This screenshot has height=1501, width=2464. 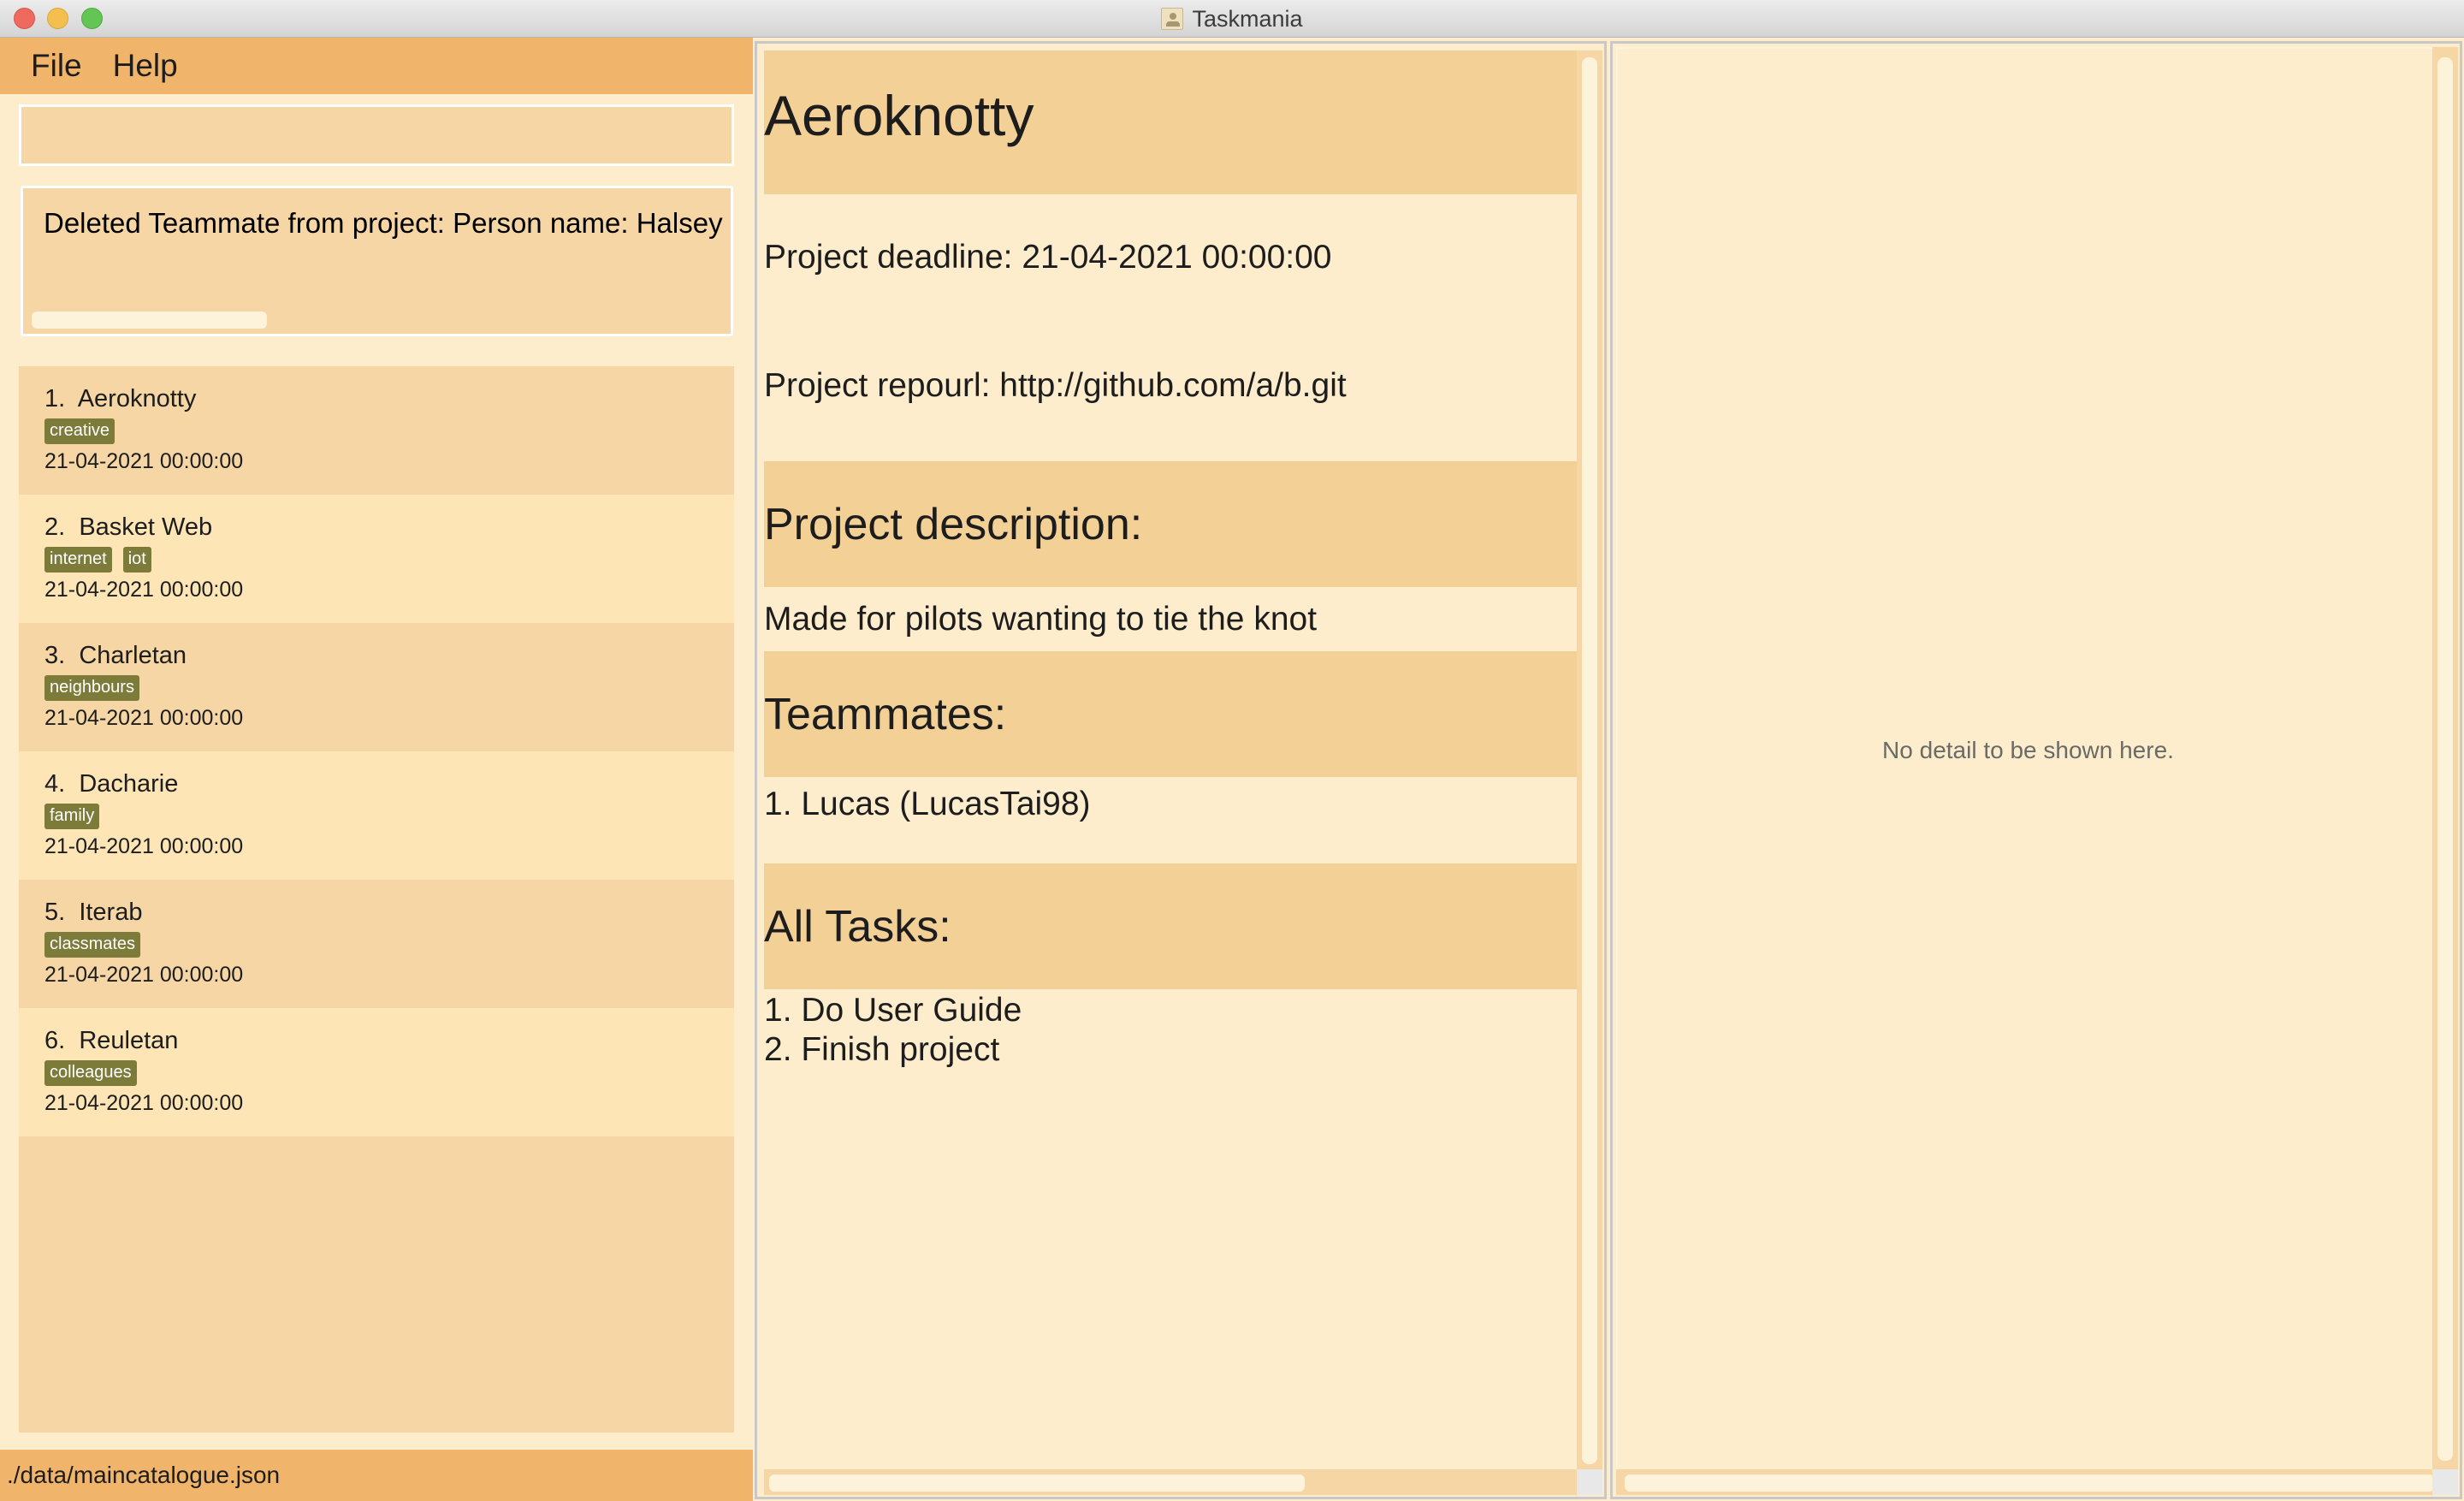 I want to click on tag-group: colleagues, so click(x=376, y=1073).